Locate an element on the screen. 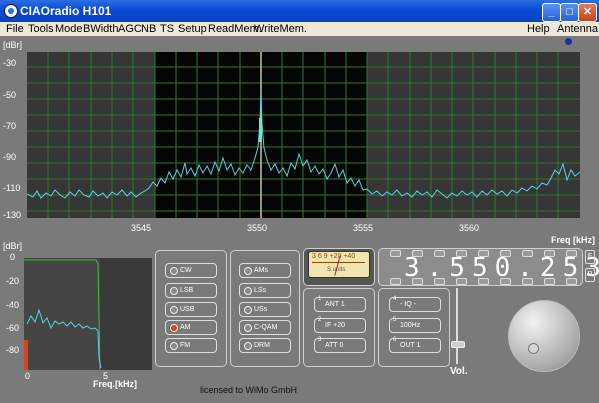 The image size is (599, 403). volume-track is located at coordinates (457, 326).